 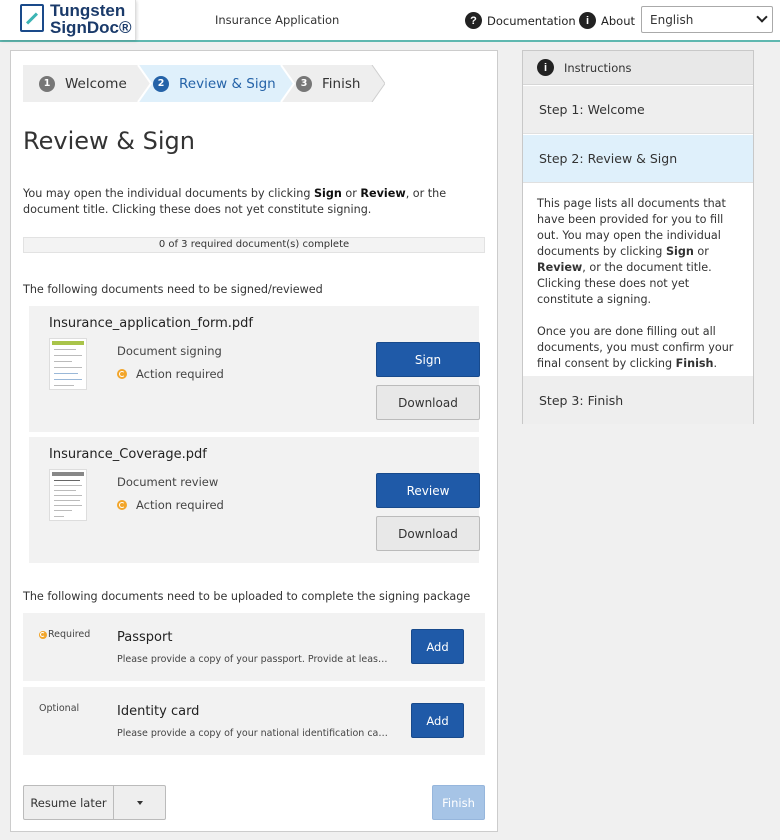 I want to click on step-welcome: 1 Welcome, so click(x=83, y=83).